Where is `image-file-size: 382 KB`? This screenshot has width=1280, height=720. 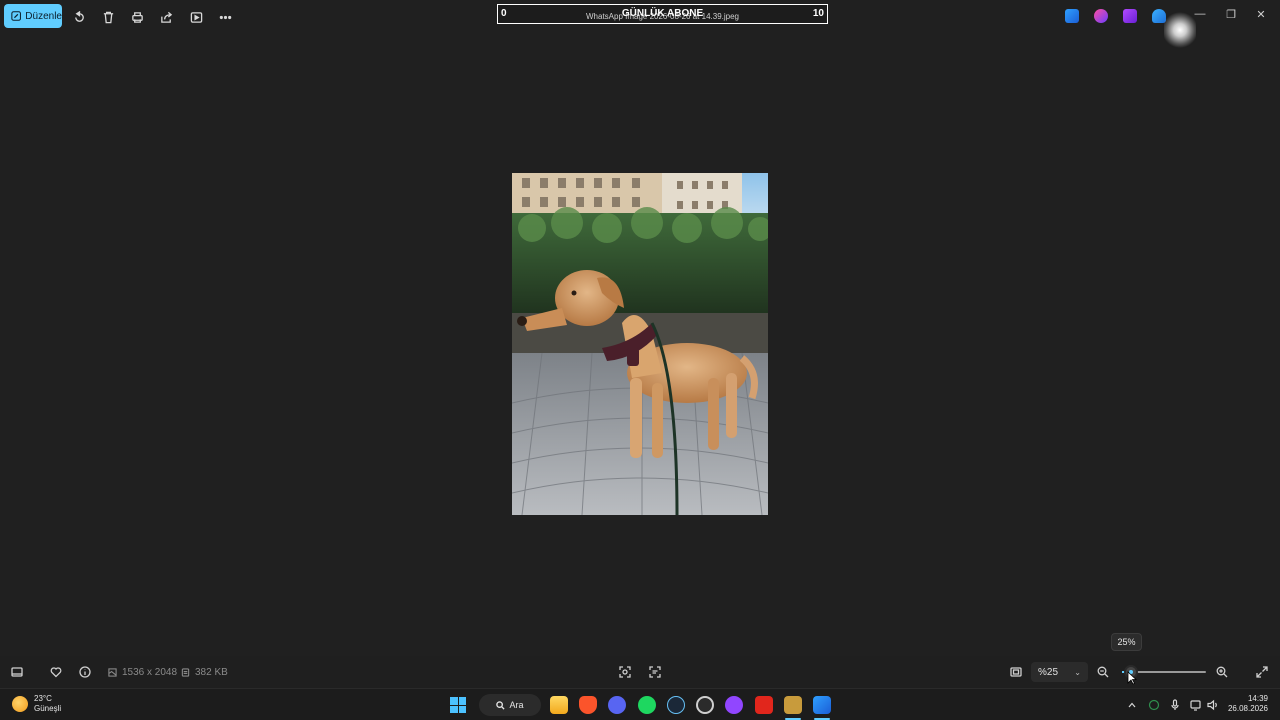
image-file-size: 382 KB is located at coordinates (204, 672).